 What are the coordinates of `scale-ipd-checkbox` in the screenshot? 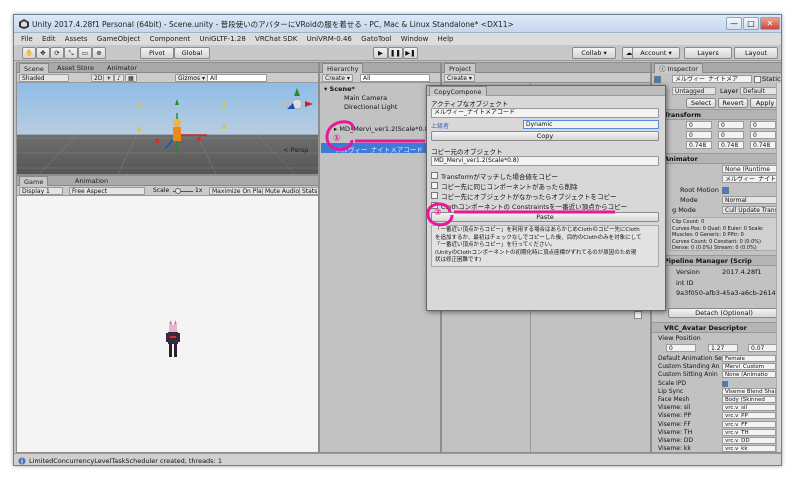 It's located at (725, 383).